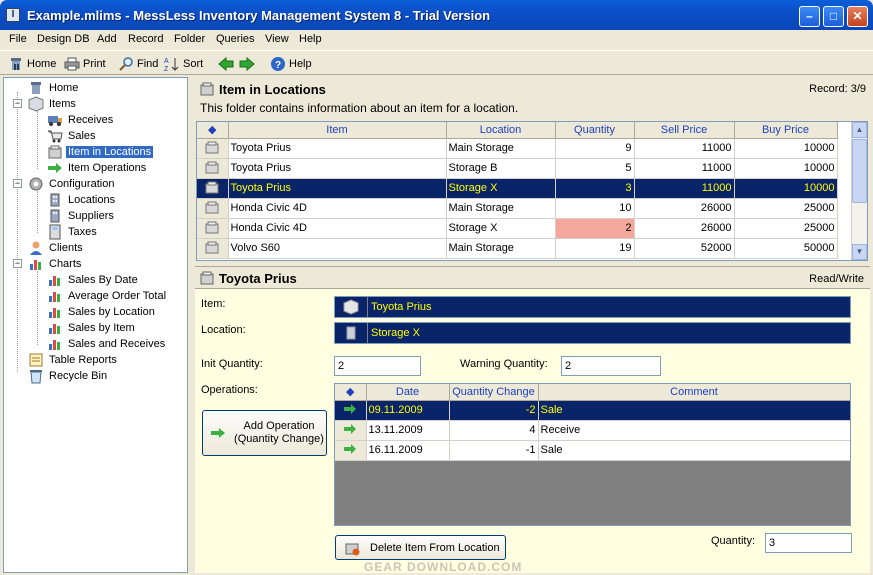  Describe the element at coordinates (93, 280) in the screenshot. I see `tree-item-sales-by-date: Sales By Date` at that location.